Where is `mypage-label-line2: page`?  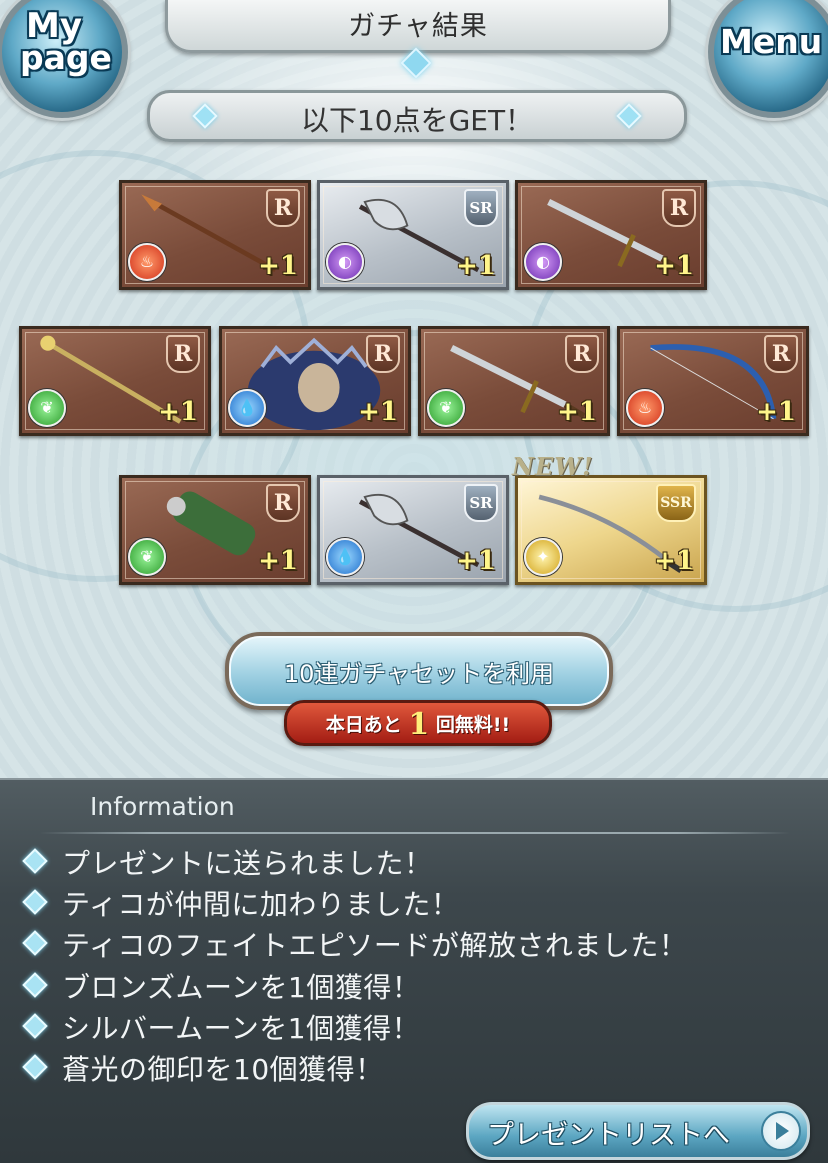 mypage-label-line2: page is located at coordinates (66, 57).